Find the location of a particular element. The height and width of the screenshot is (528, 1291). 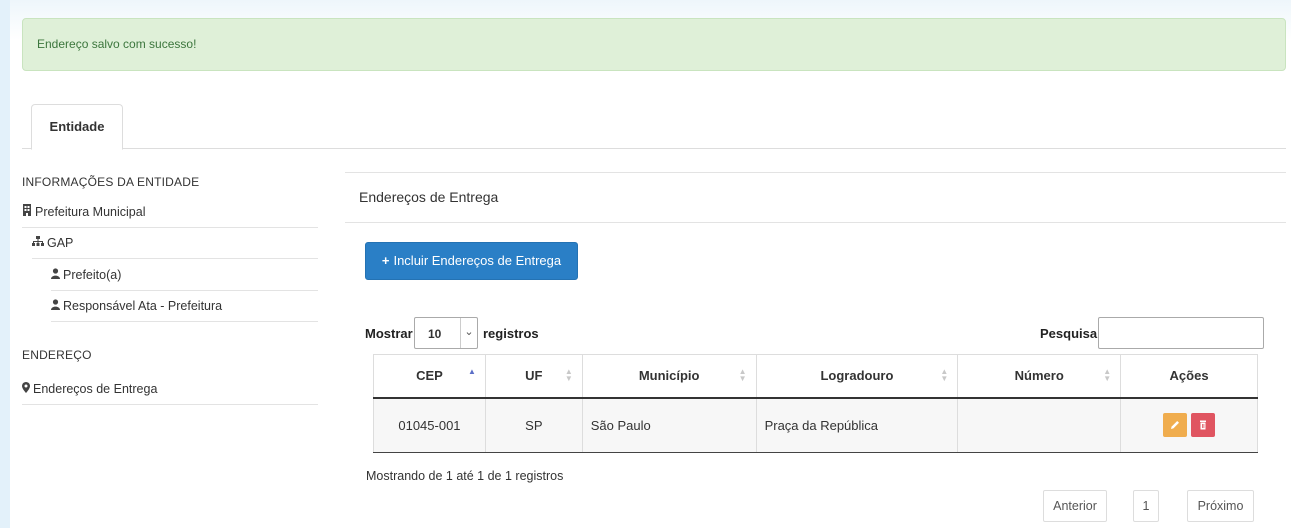

chevron-down-icon: ⌄ is located at coordinates (468, 333).